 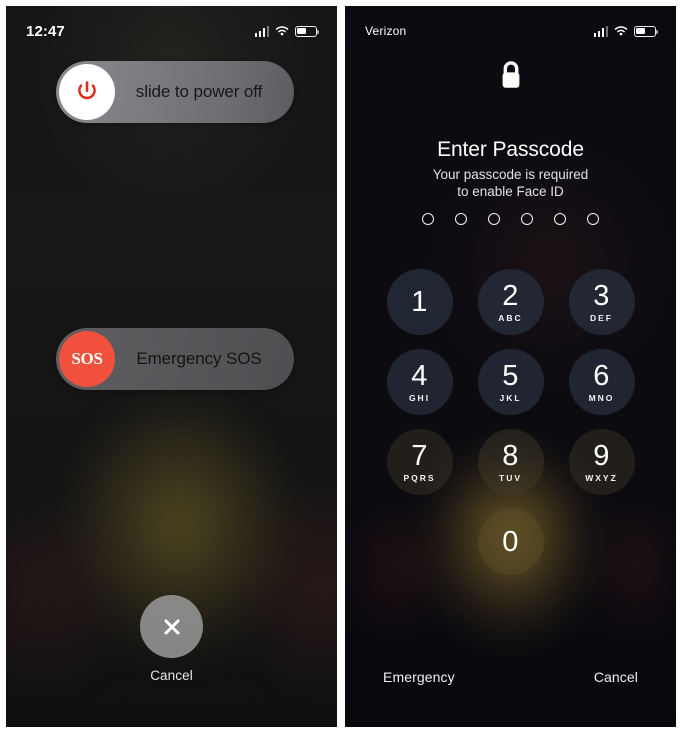 I want to click on keypad-row: 0, so click(x=511, y=542).